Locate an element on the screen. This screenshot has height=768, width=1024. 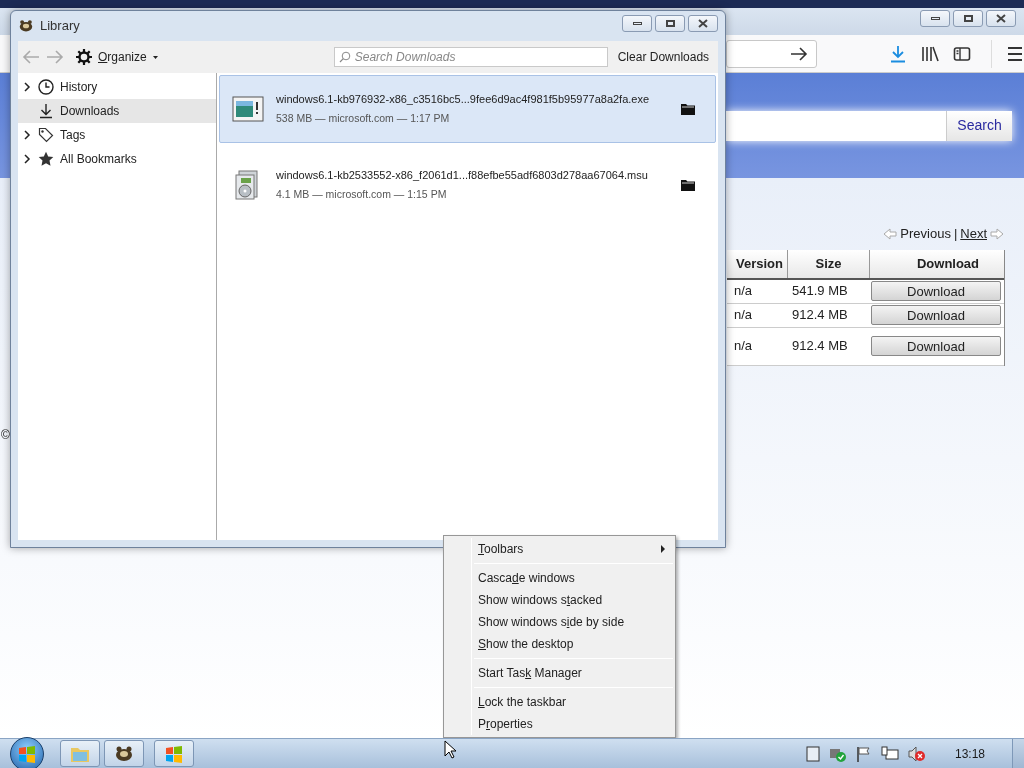
restore-icon is located at coordinates (968, 18).